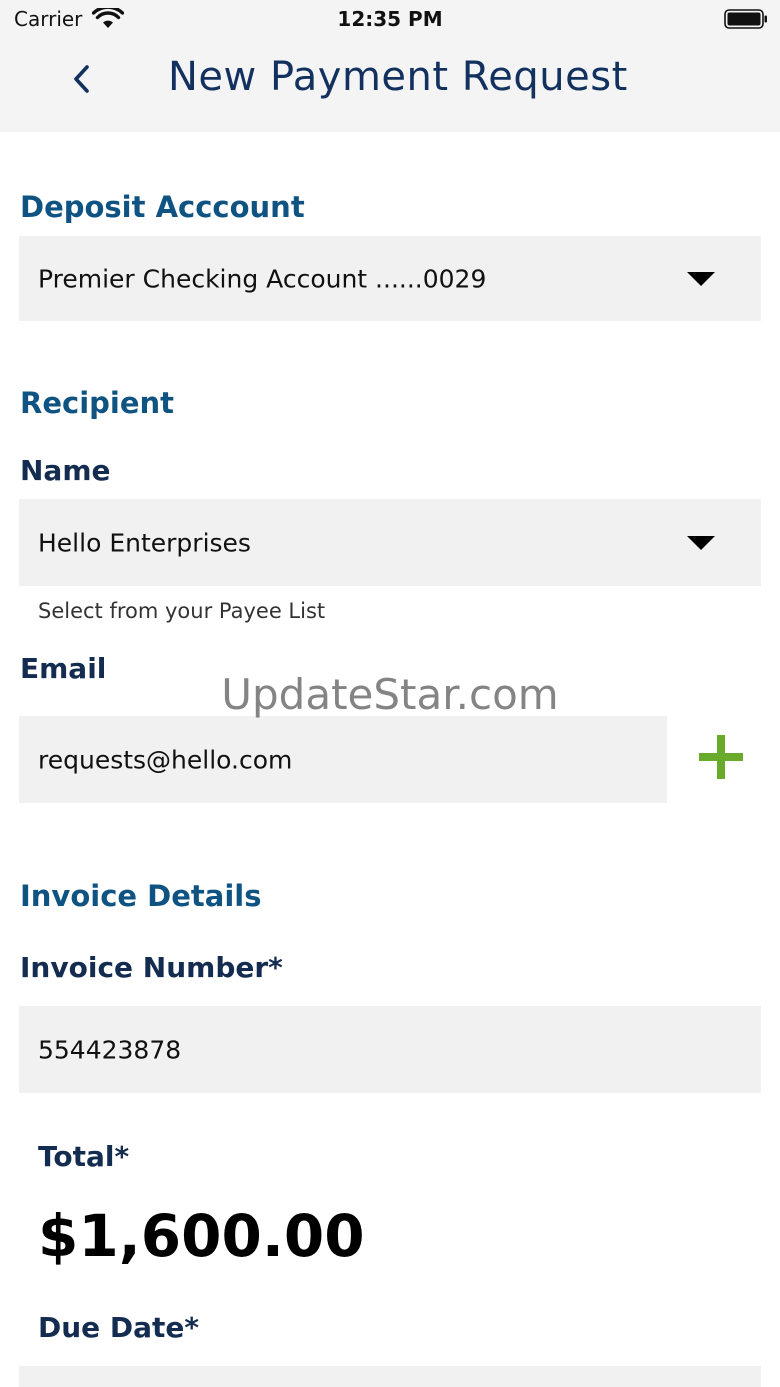 Image resolution: width=780 pixels, height=1387 pixels. I want to click on back-button, so click(82, 79).